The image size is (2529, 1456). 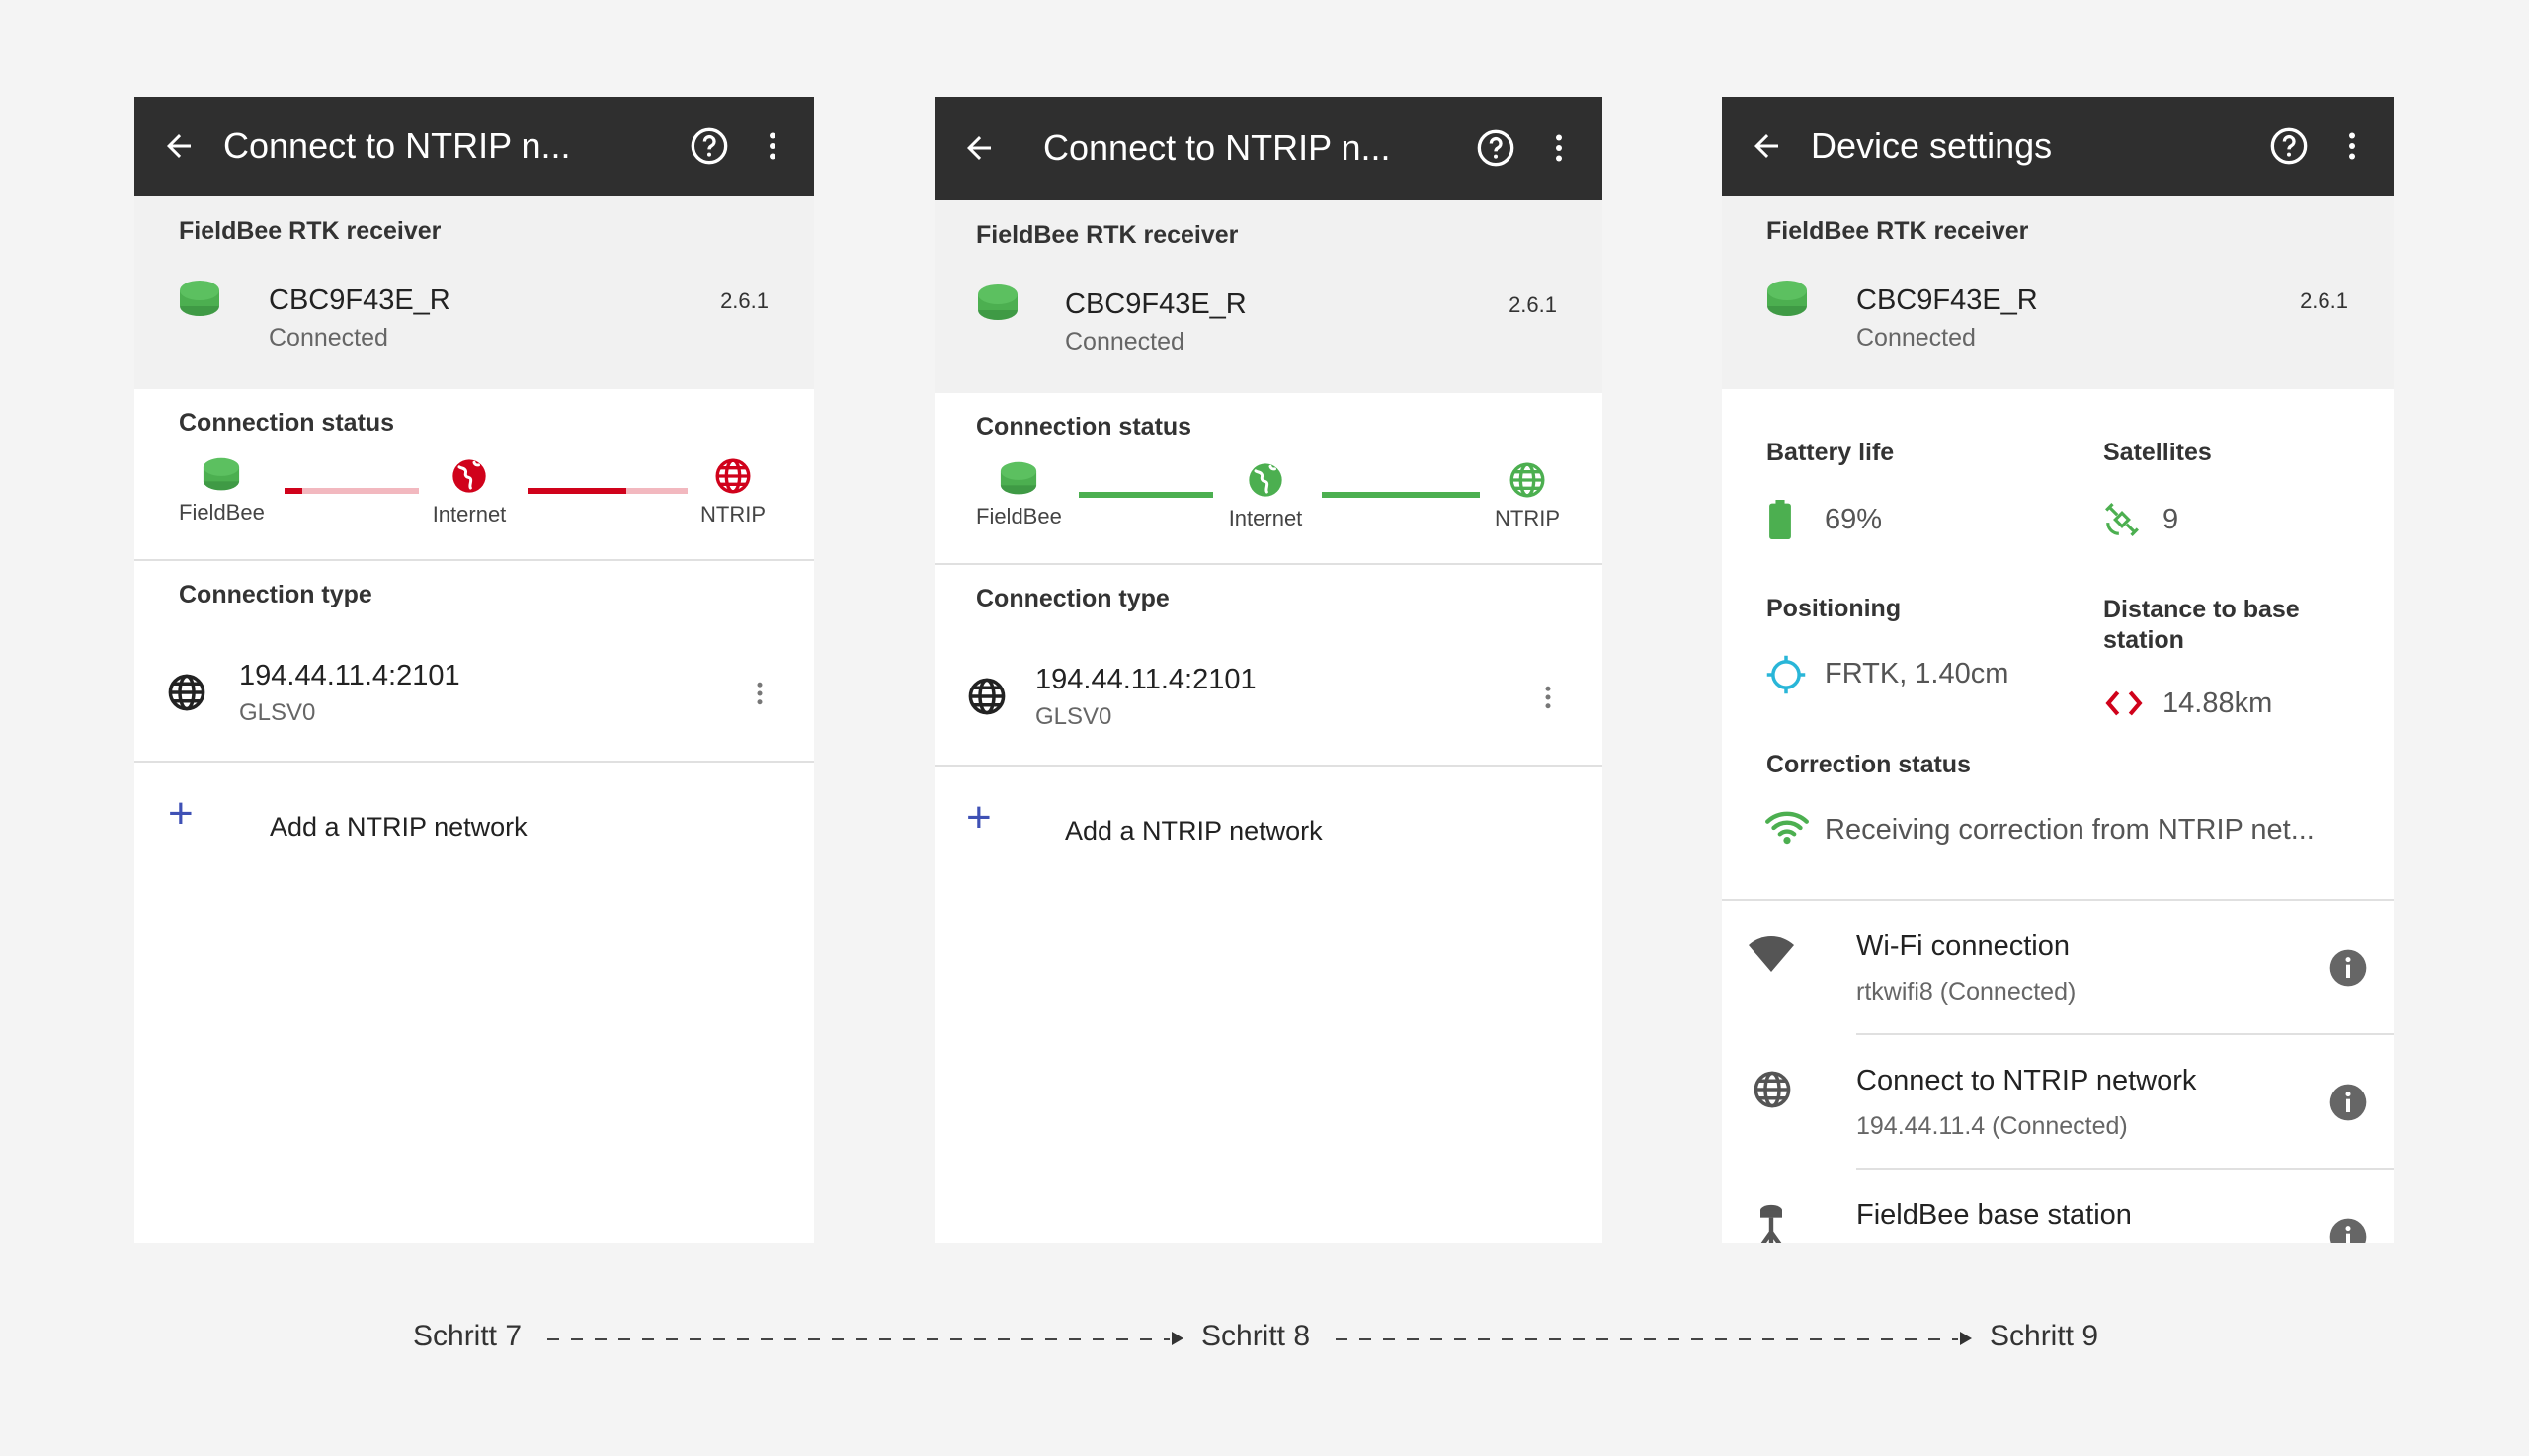 What do you see at coordinates (2124, 703) in the screenshot?
I see `code-arrows-icon` at bounding box center [2124, 703].